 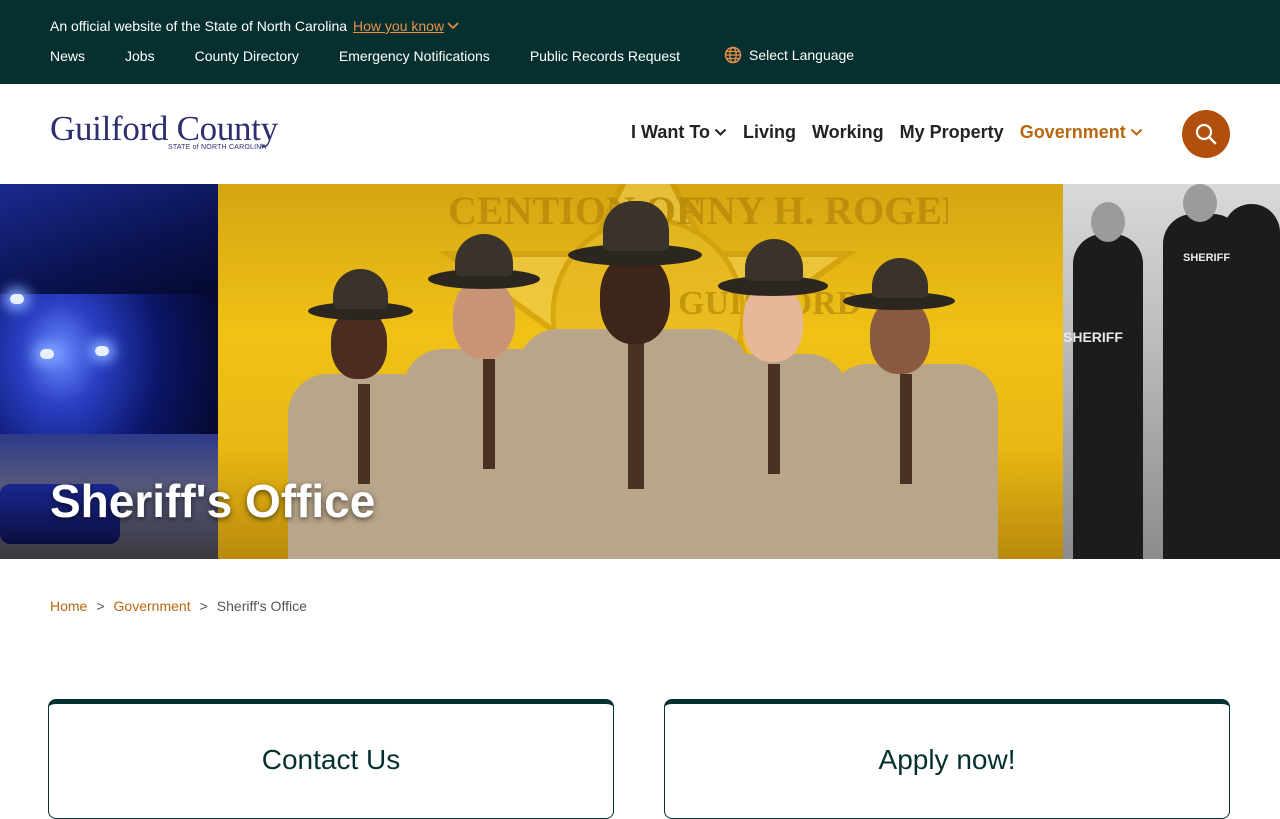 I want to click on nav-living: Living, so click(x=769, y=132).